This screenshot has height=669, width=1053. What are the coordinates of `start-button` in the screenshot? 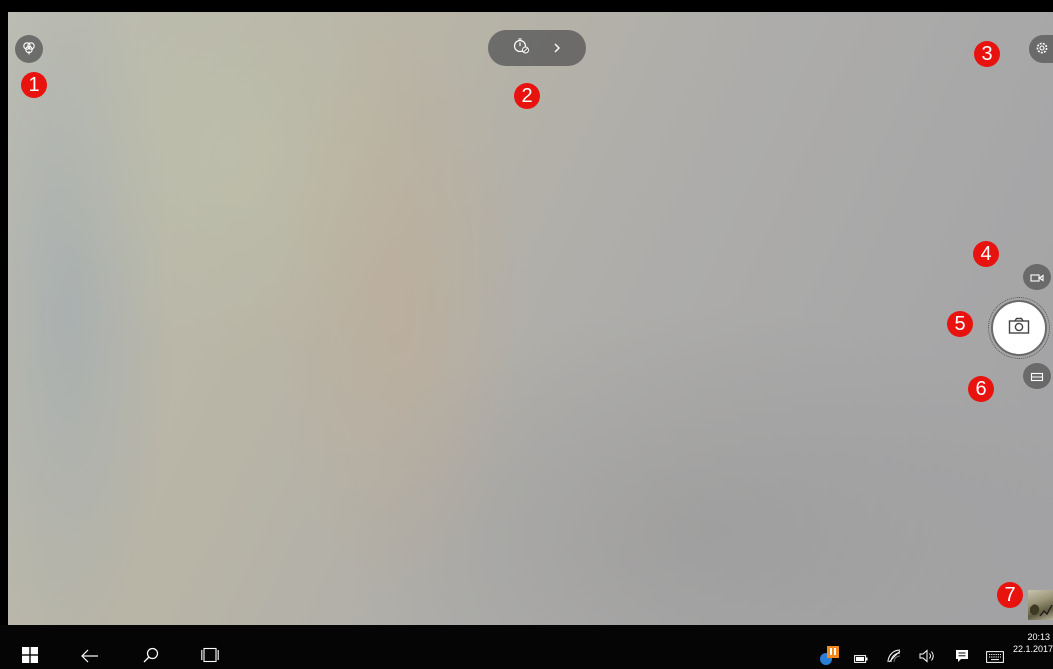 It's located at (30, 657).